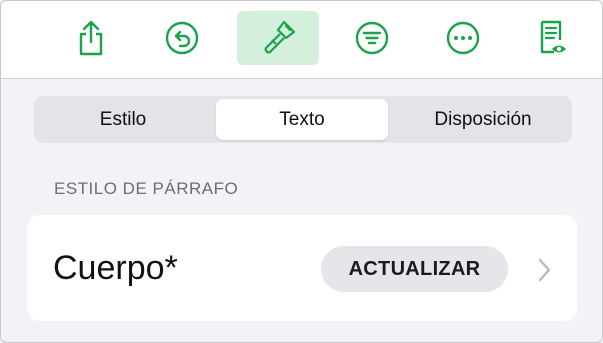 The width and height of the screenshot is (603, 343). I want to click on current-style-name: Cuerpo*, so click(115, 268).